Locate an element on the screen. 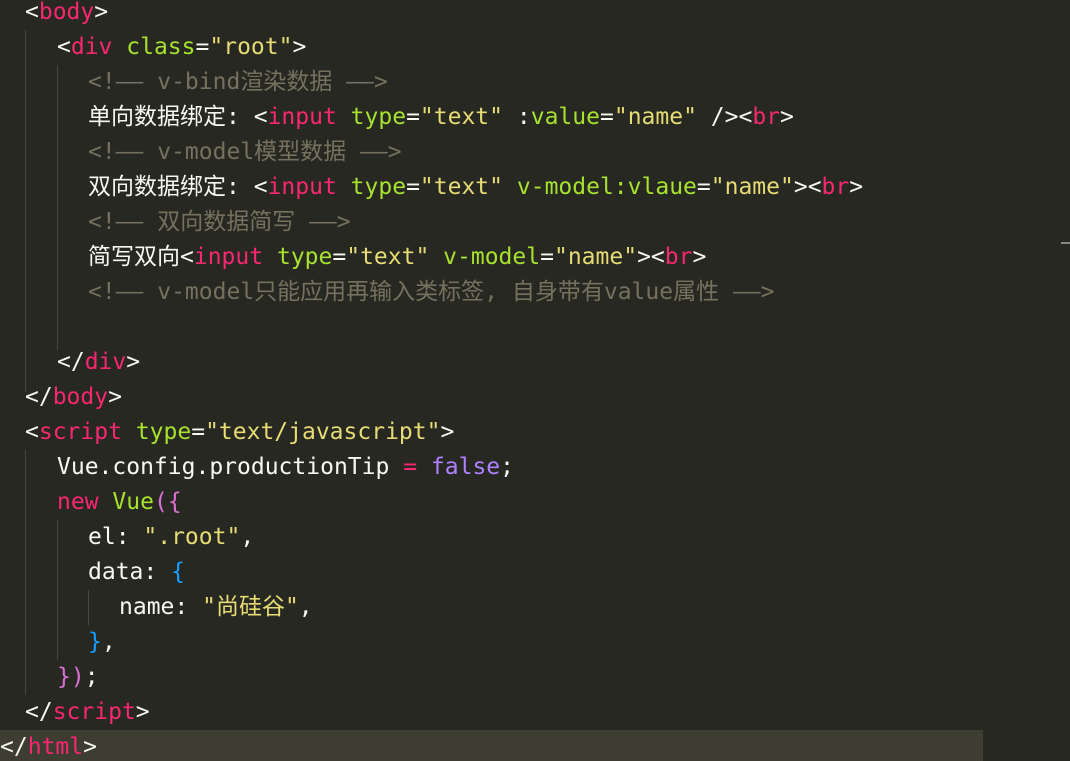 The height and width of the screenshot is (761, 1070). code-token: >< is located at coordinates (651, 257).